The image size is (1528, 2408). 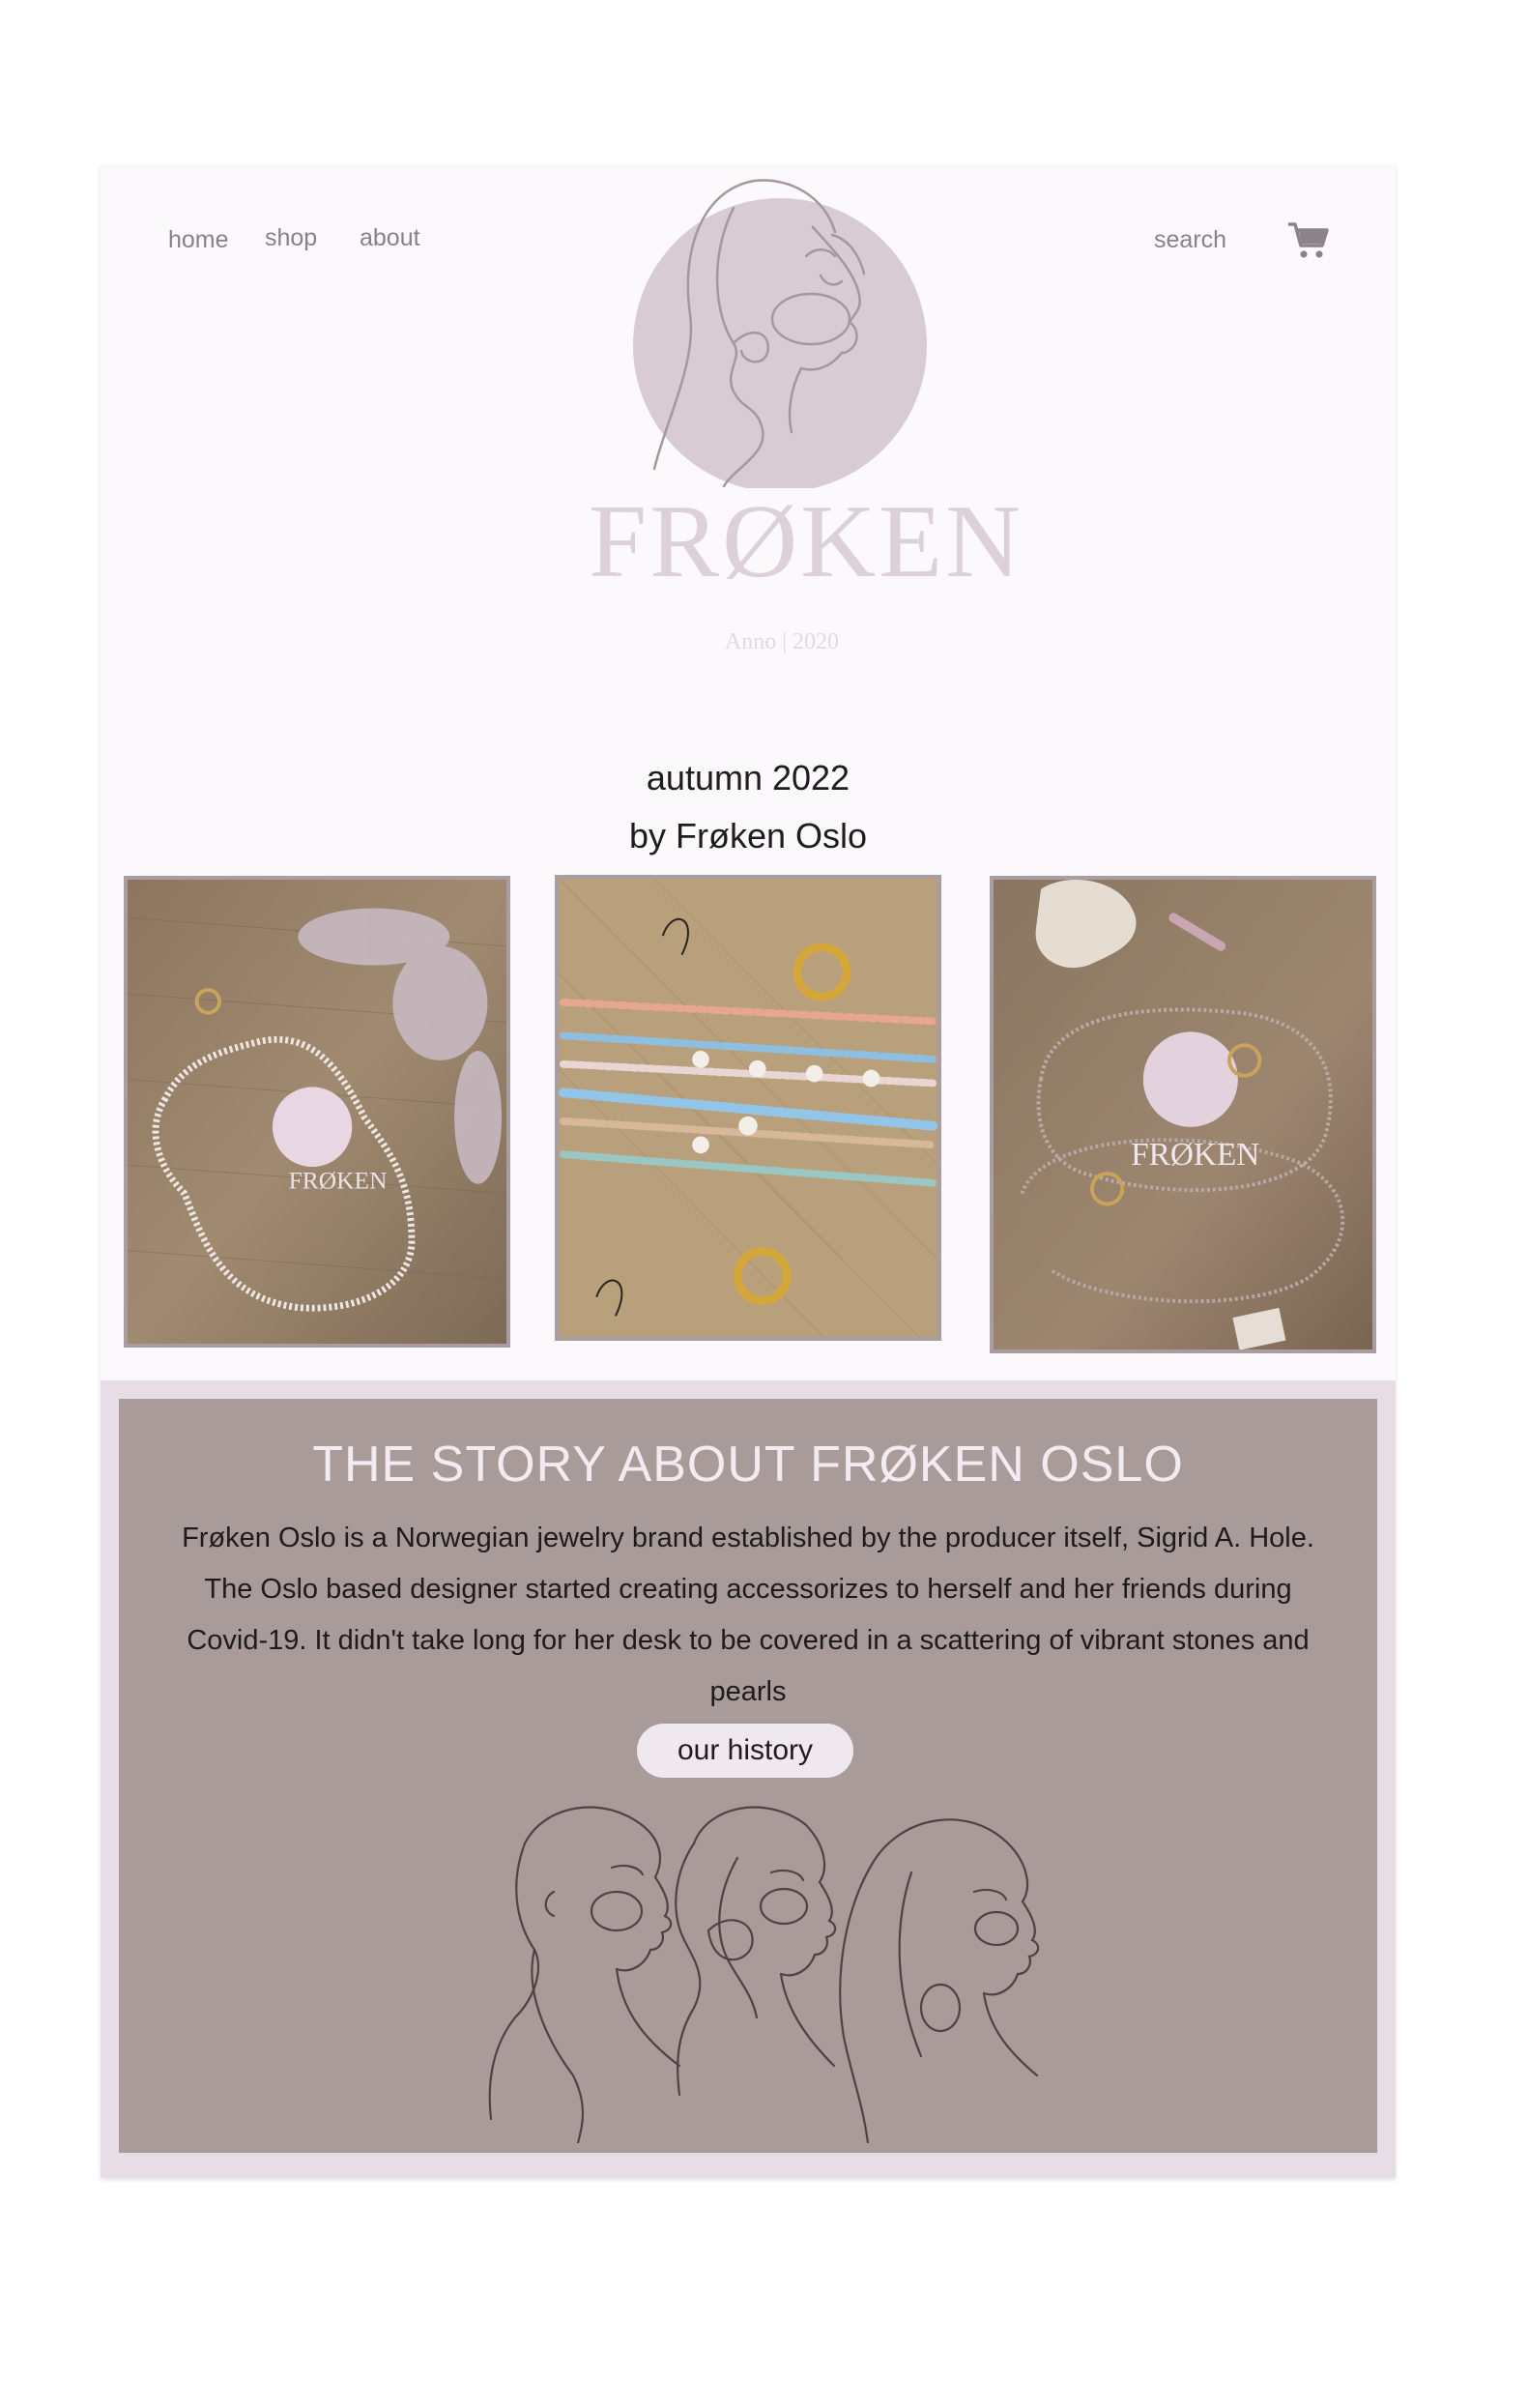 I want to click on beaded-bracelets-photo, so click(x=748, y=1108).